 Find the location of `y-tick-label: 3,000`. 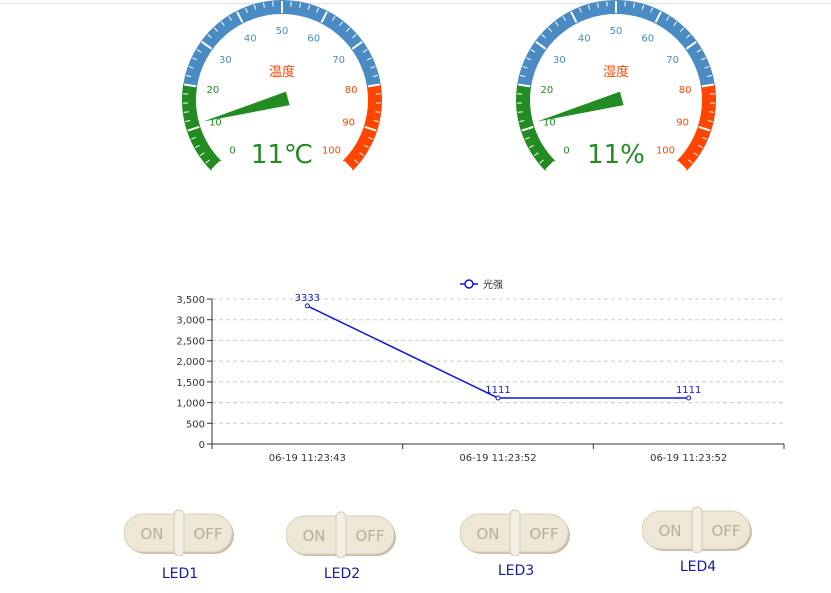

y-tick-label: 3,000 is located at coordinates (190, 321).